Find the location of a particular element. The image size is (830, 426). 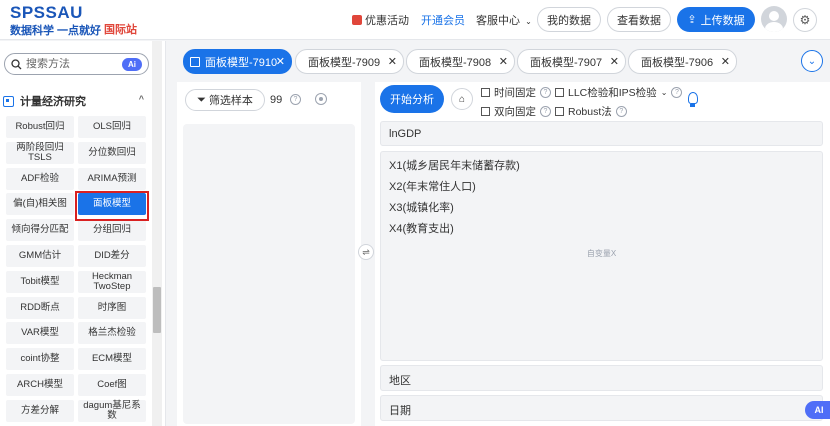

service-center-dropdown: 客服中心 ⌄ is located at coordinates (504, 20).